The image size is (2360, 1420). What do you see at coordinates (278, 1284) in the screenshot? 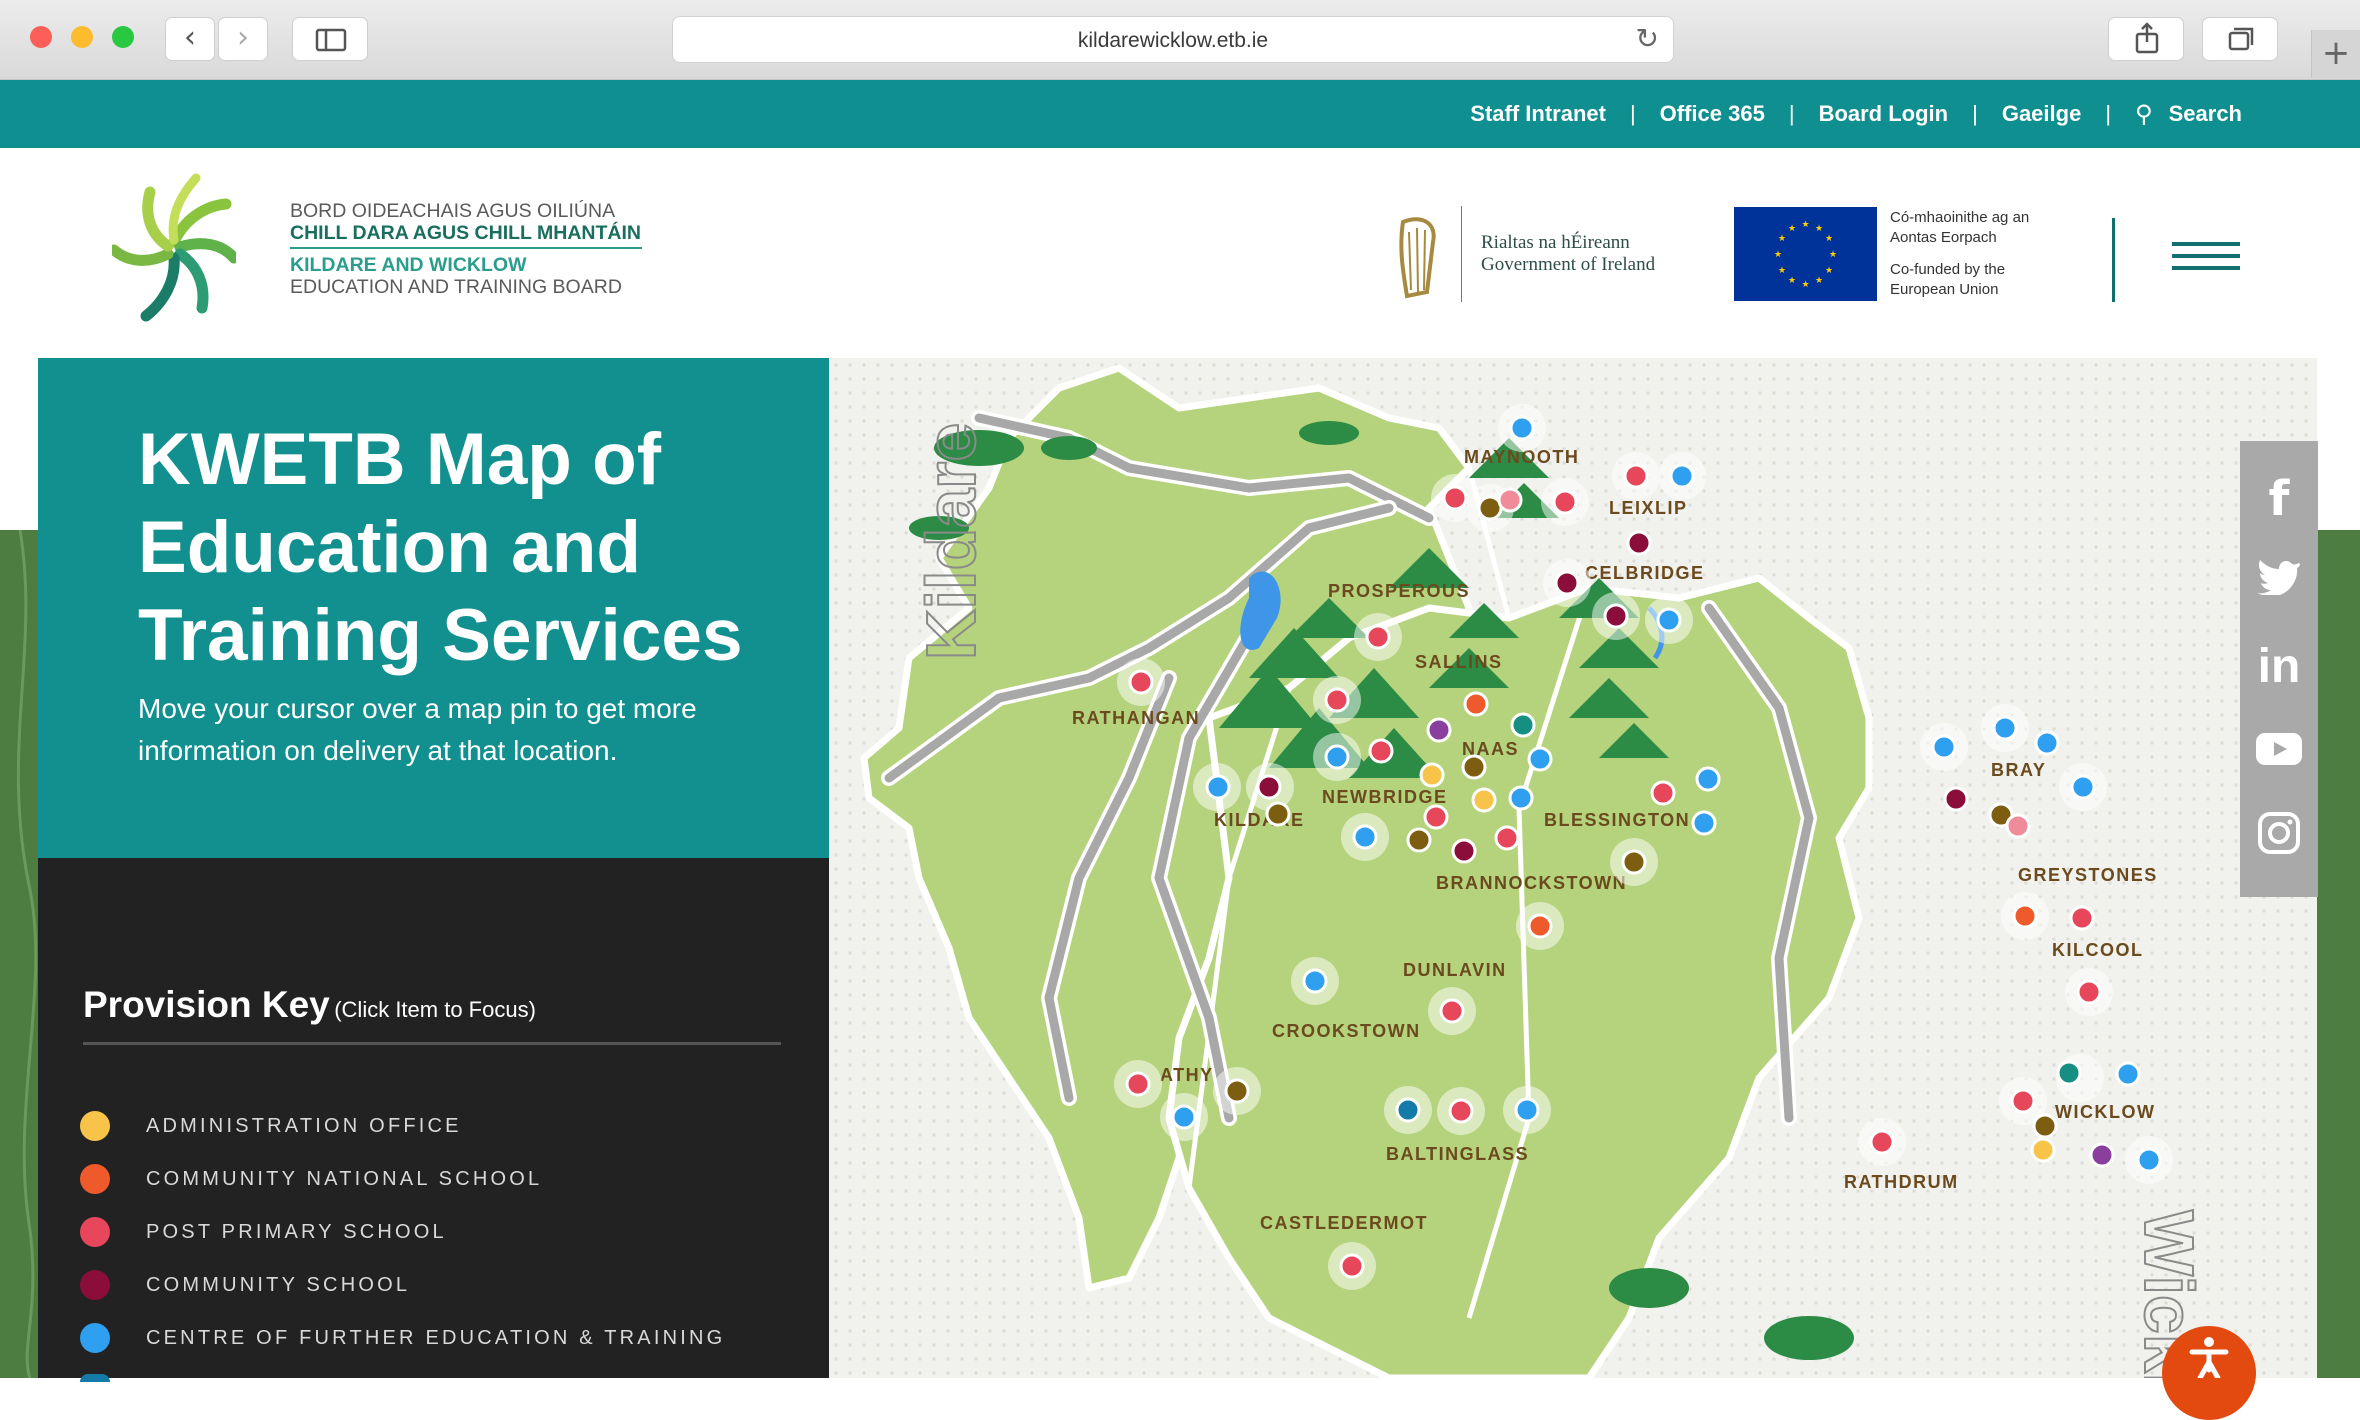
I see `key-item-label: COMMUNITY SCHOOL` at bounding box center [278, 1284].